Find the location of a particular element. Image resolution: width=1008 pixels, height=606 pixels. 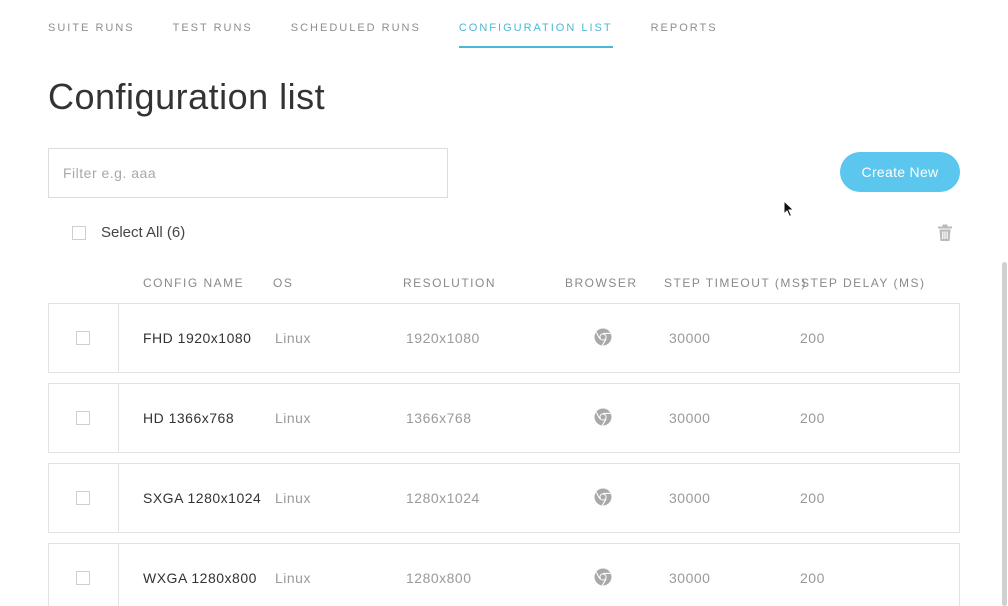

select-all: Select All (6) is located at coordinates (128, 232).